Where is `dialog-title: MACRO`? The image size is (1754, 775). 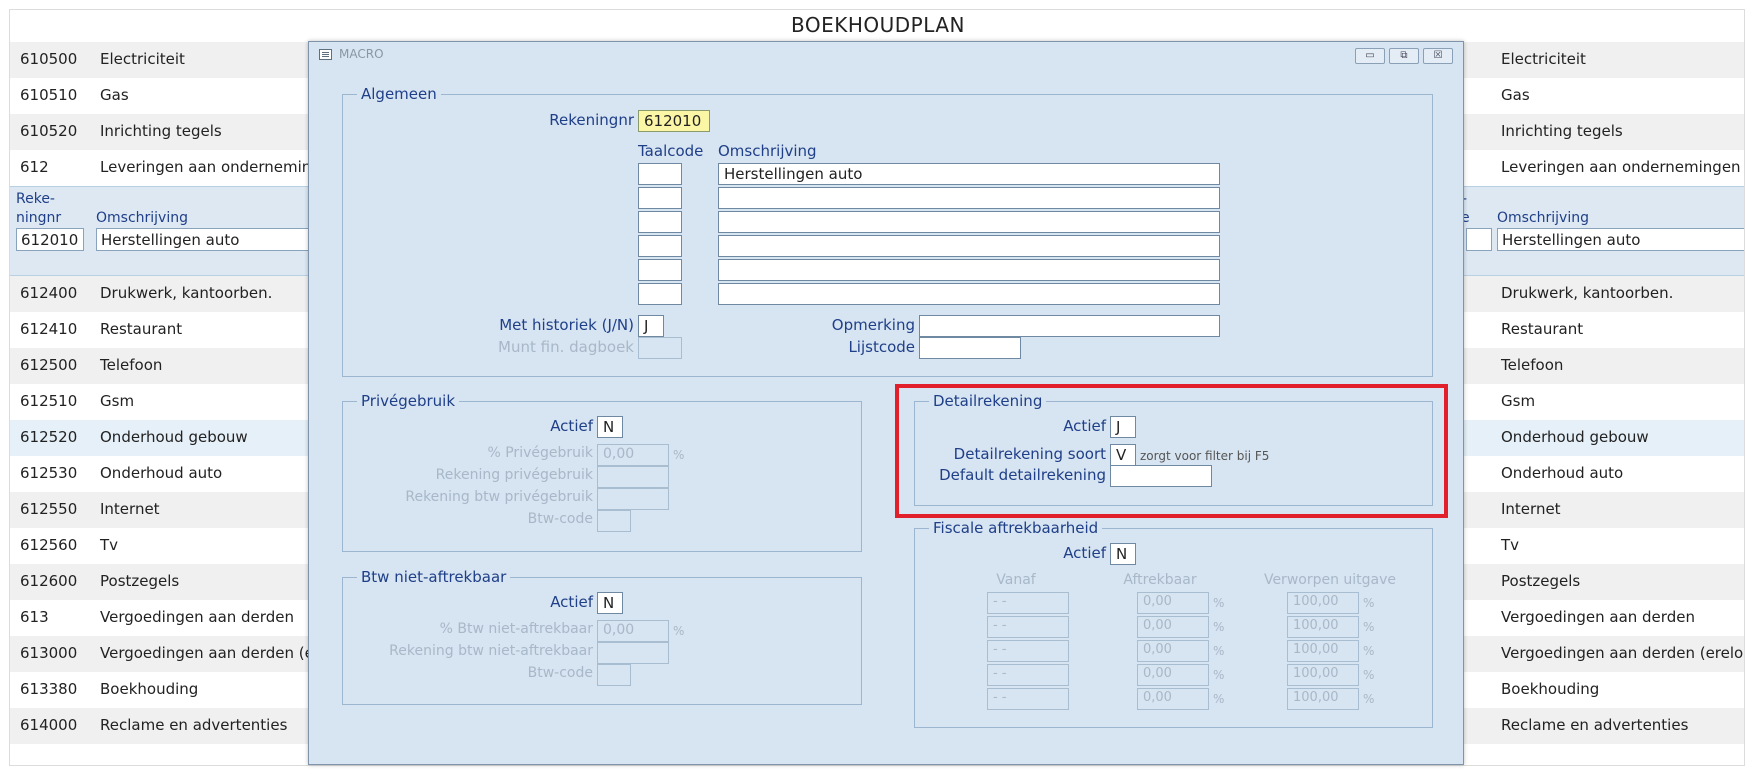 dialog-title: MACRO is located at coordinates (361, 54).